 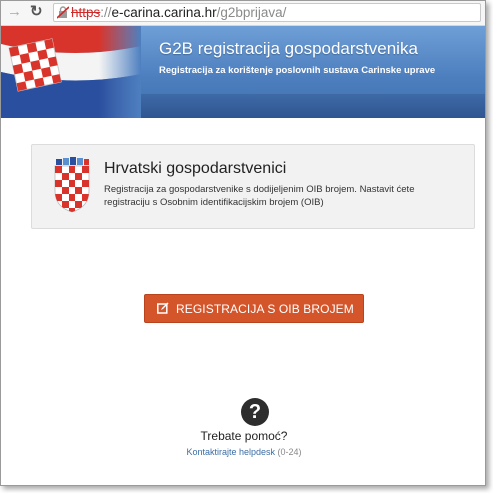 What do you see at coordinates (63, 12) in the screenshot?
I see `insecure-lock-icon` at bounding box center [63, 12].